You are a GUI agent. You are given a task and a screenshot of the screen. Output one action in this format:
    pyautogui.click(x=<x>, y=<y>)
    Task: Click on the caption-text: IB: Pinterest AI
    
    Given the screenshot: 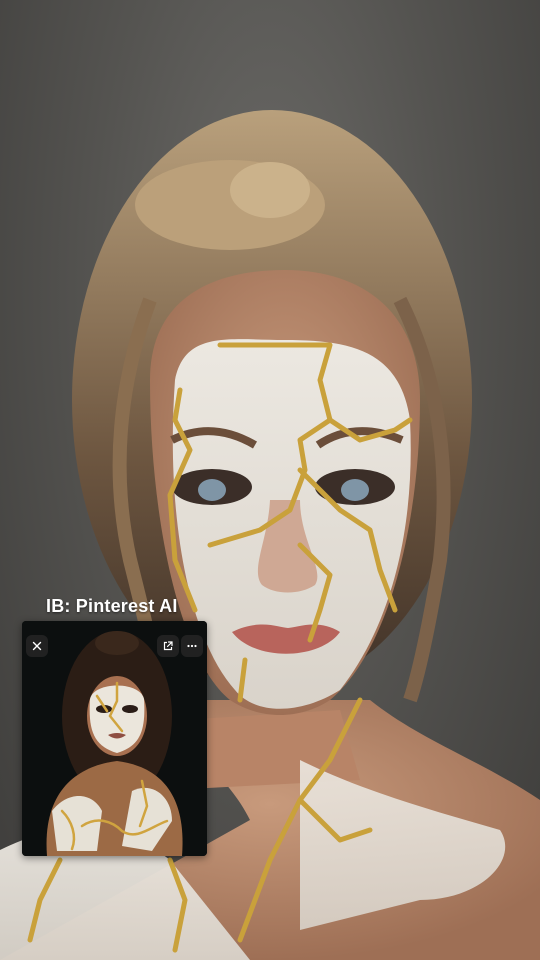 What is the action you would take?
    pyautogui.click(x=112, y=606)
    